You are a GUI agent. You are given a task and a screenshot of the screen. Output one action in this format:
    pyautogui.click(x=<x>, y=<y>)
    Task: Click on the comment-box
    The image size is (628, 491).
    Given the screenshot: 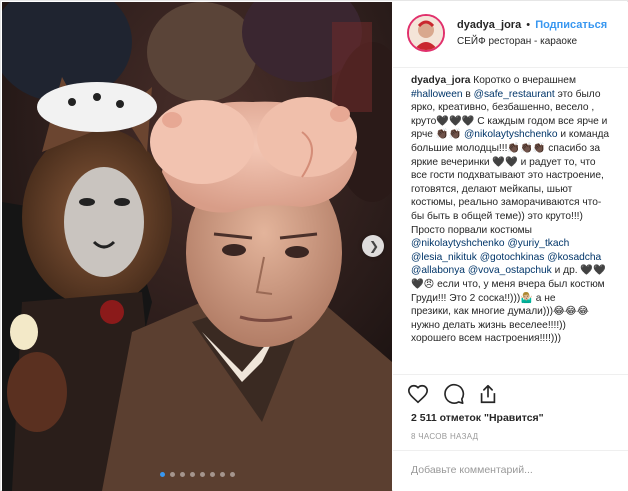 What is the action you would take?
    pyautogui.click(x=510, y=470)
    